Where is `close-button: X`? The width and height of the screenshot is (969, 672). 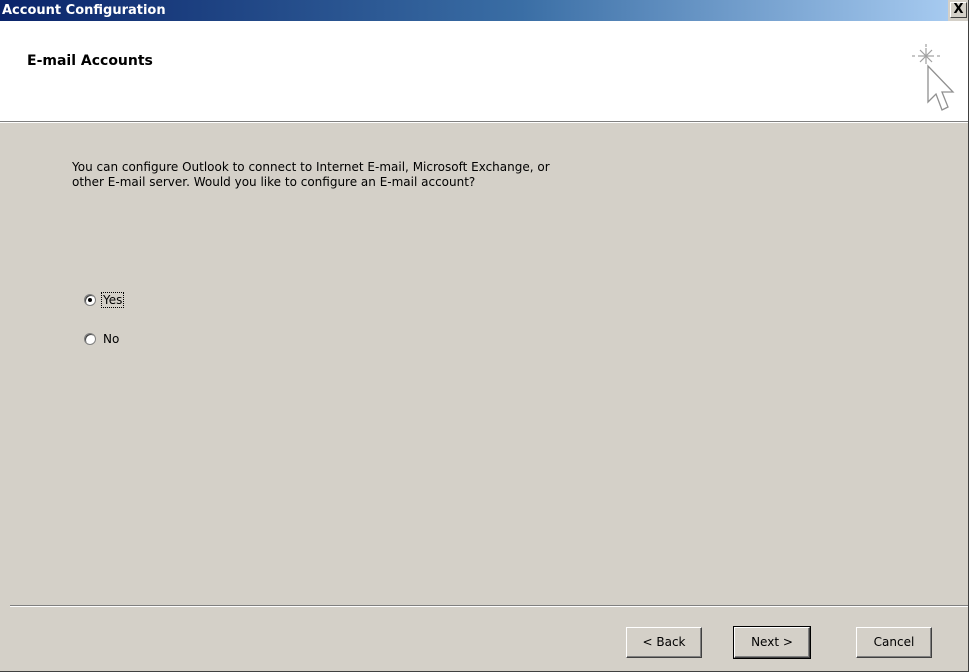 close-button: X is located at coordinates (958, 10).